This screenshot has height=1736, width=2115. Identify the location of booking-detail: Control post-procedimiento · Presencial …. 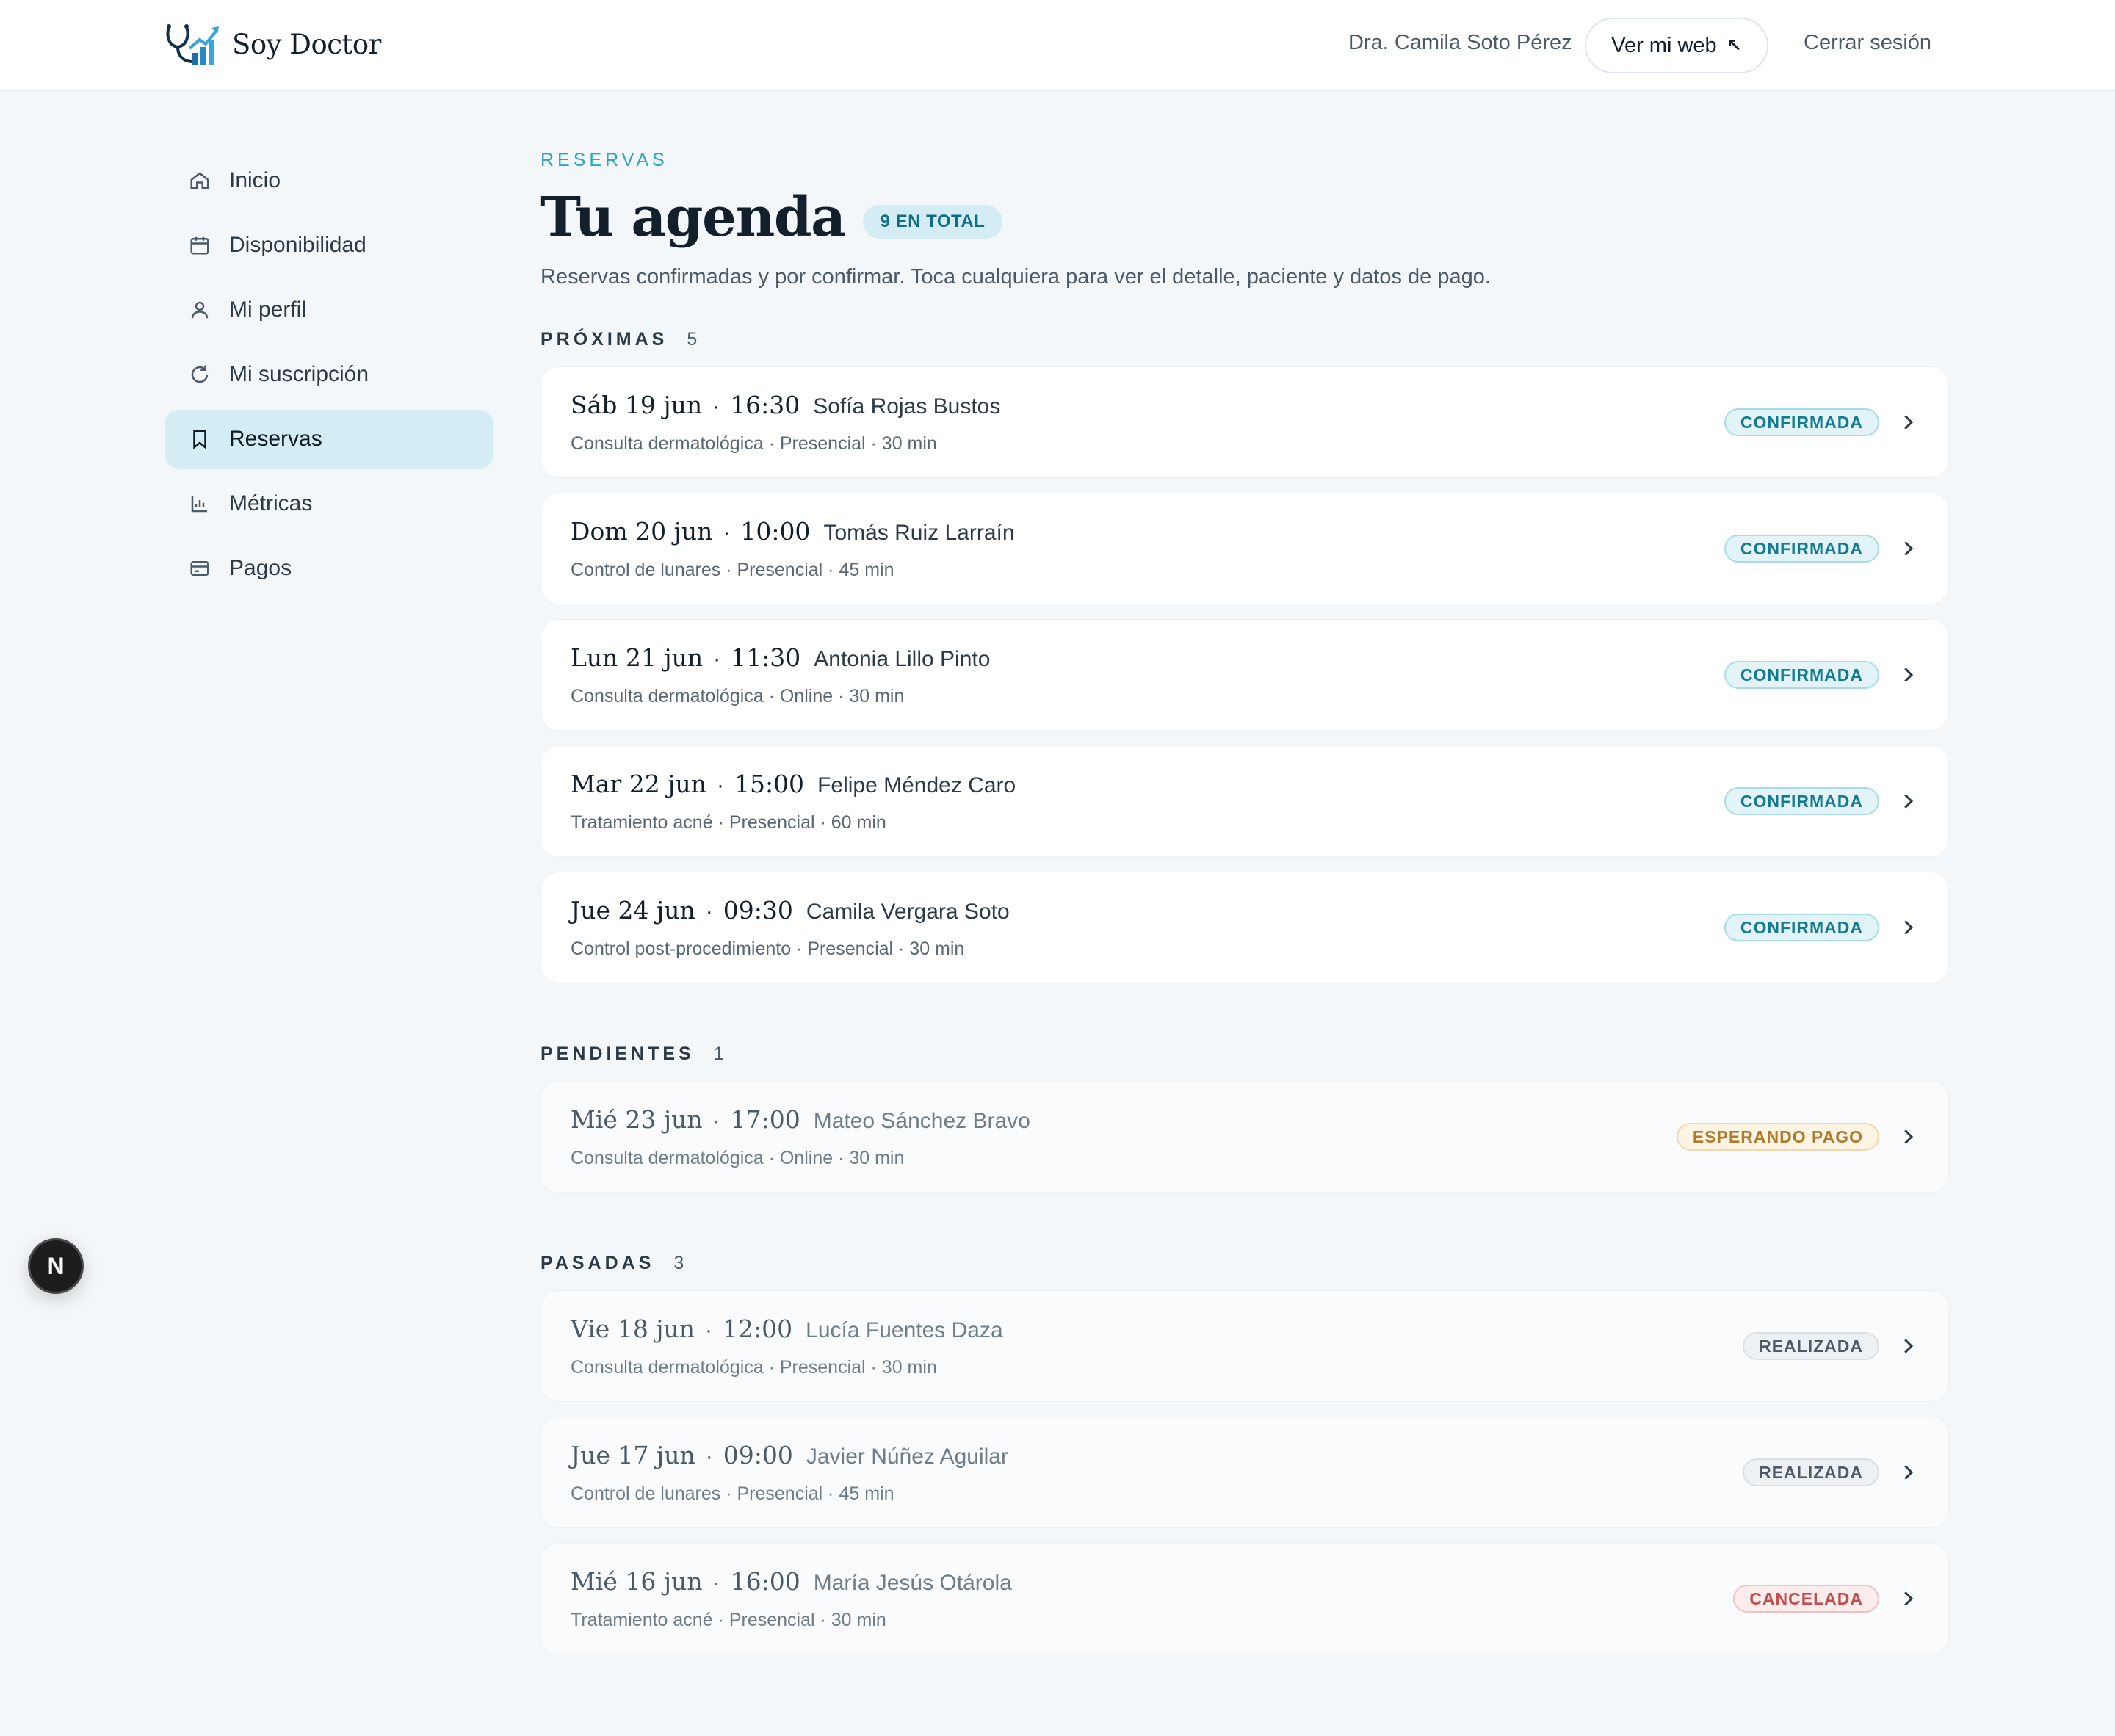
(768, 948).